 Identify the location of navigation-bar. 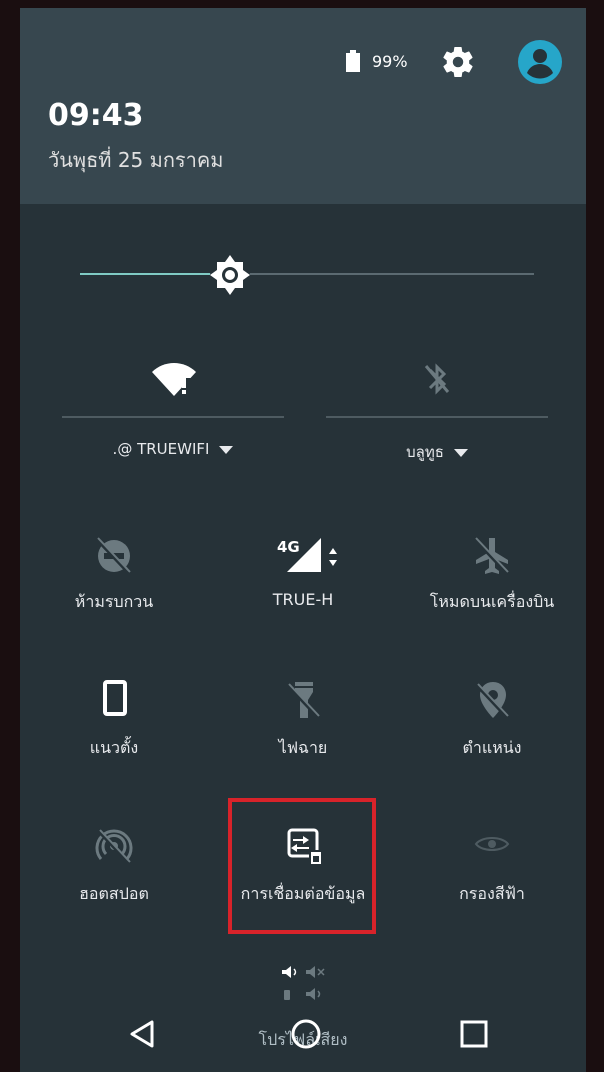
(303, 1036).